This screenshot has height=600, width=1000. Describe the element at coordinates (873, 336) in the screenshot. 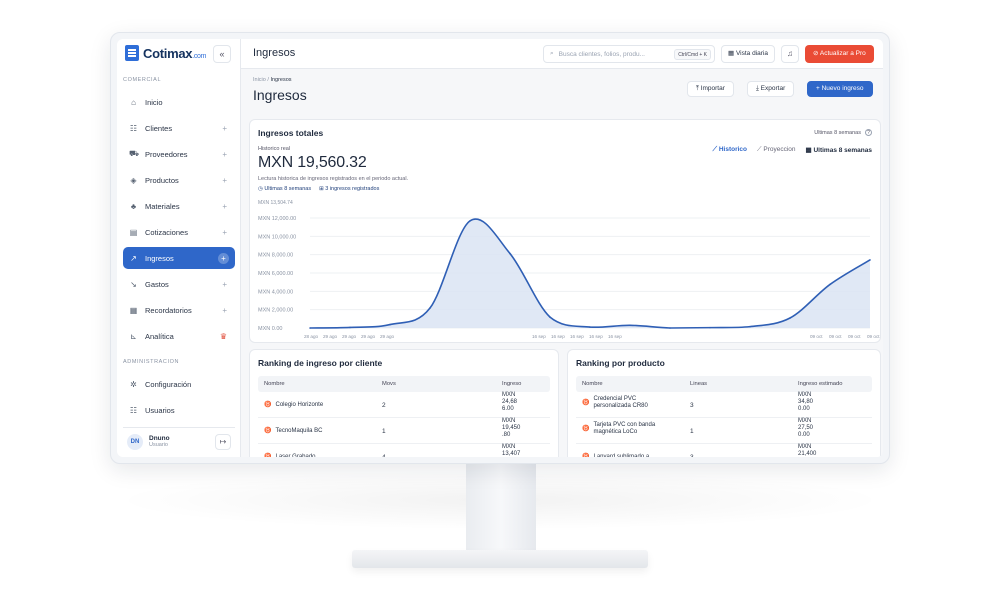

I see `x-tick-label: 09 oct` at that location.